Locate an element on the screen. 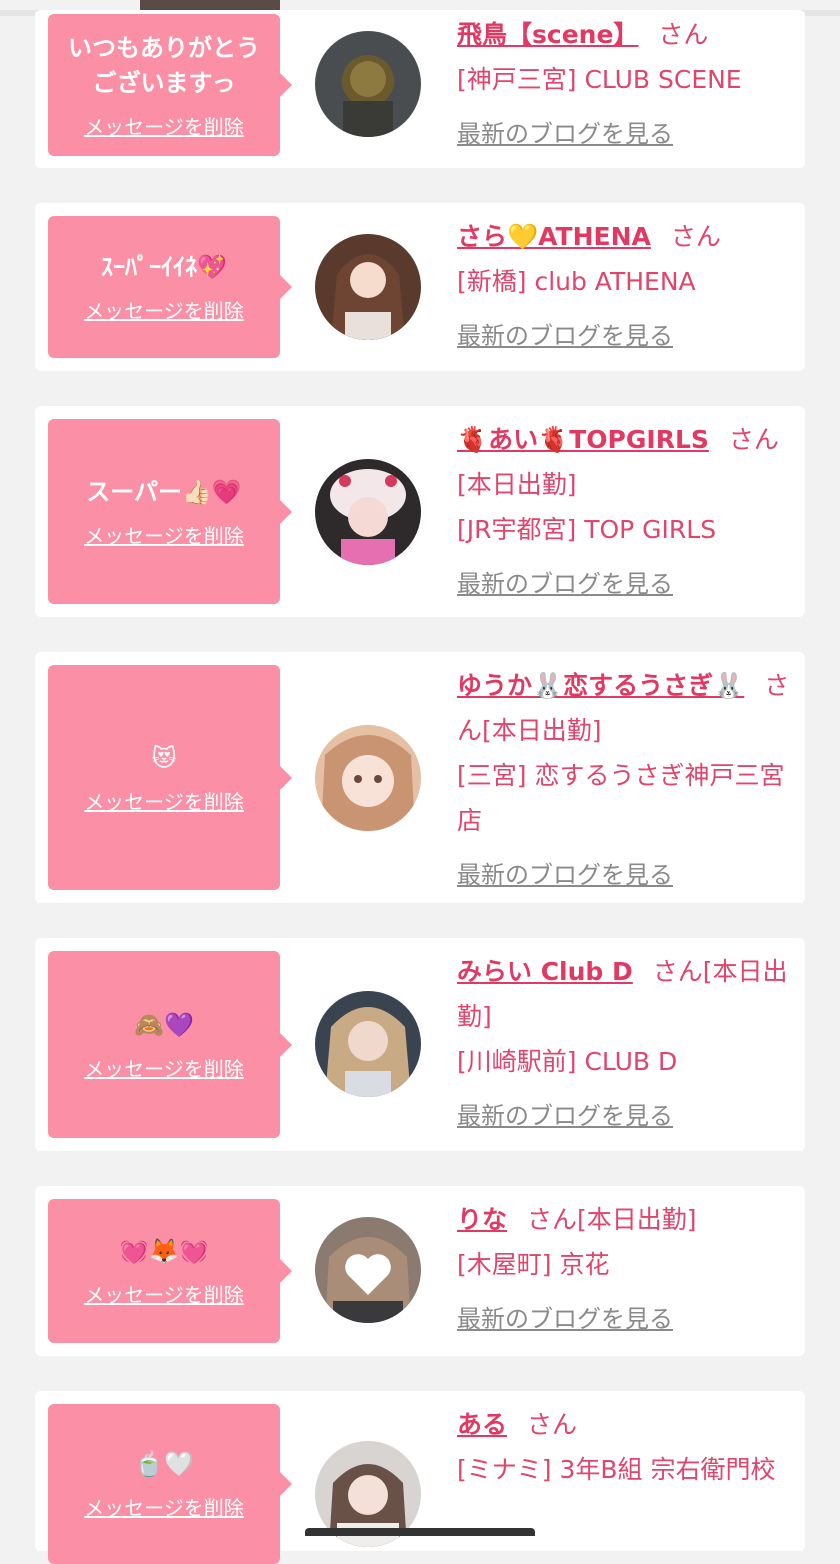 This screenshot has width=840, height=1564. cast-name-link: みらい Club D is located at coordinates (545, 971).